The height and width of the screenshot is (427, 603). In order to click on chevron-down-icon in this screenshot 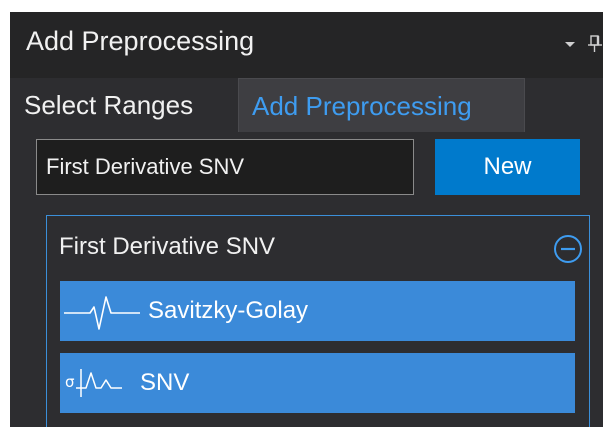, I will do `click(570, 44)`.